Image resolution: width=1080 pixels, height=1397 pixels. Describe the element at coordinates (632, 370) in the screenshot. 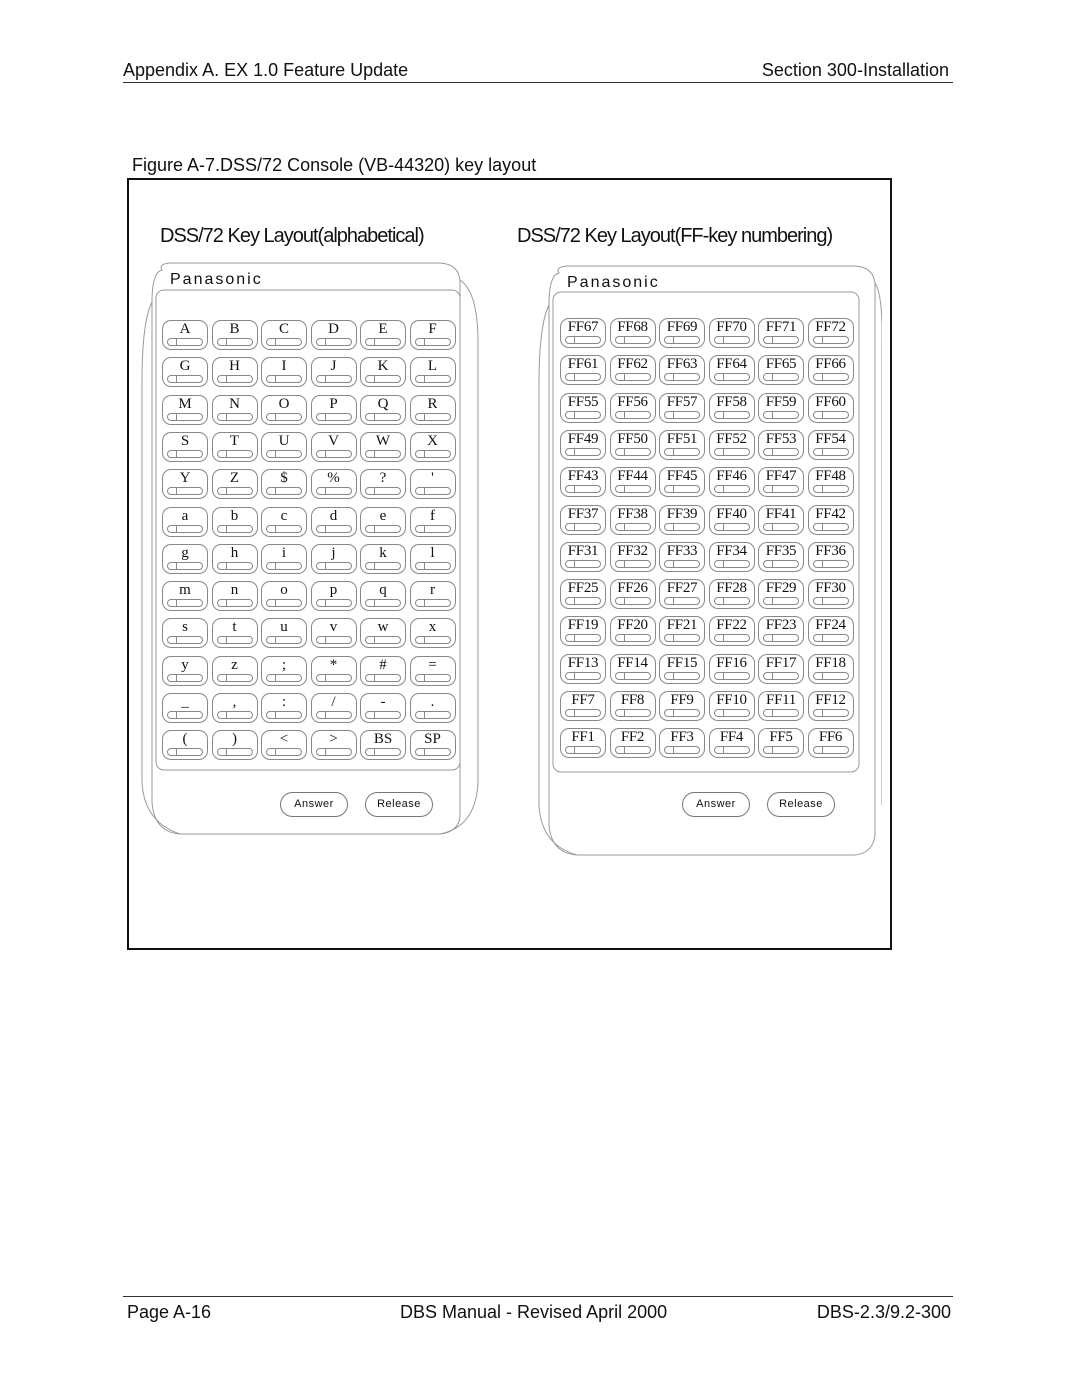

I see `dss-key: FF62` at that location.